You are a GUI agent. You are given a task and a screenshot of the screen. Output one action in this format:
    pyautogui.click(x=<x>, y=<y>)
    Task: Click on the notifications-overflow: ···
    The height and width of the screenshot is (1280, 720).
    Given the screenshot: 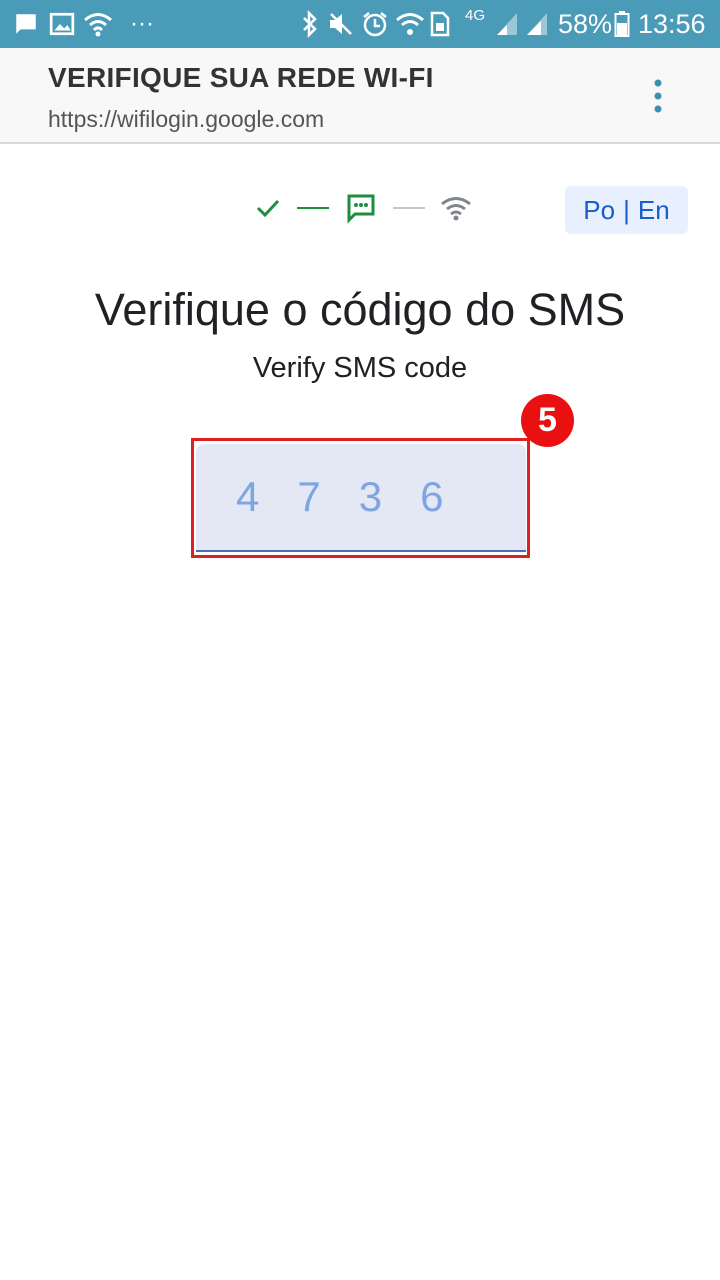 What is the action you would take?
    pyautogui.click(x=142, y=23)
    